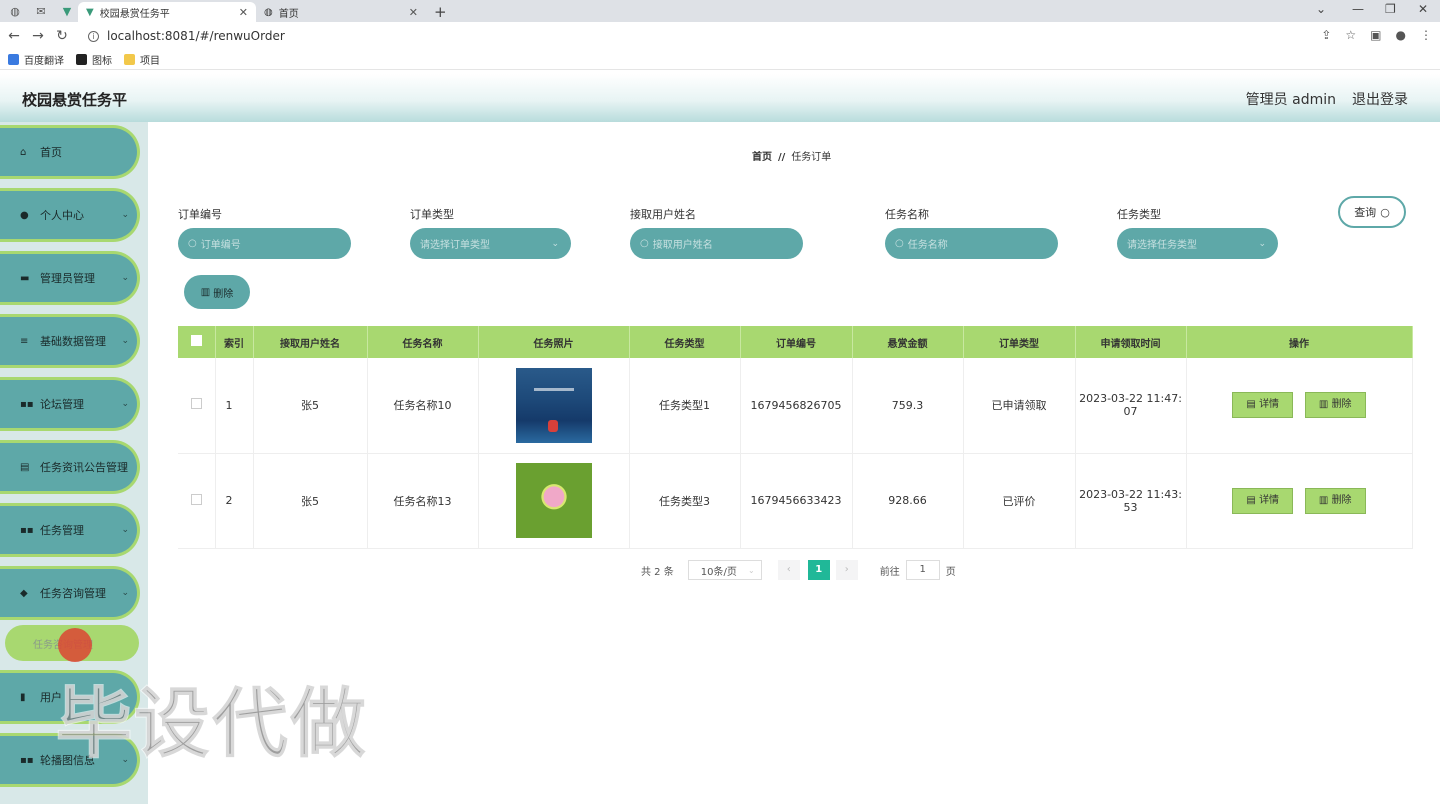 This screenshot has width=1440, height=804. What do you see at coordinates (234, 342) in the screenshot?
I see `column-header: 索引` at bounding box center [234, 342].